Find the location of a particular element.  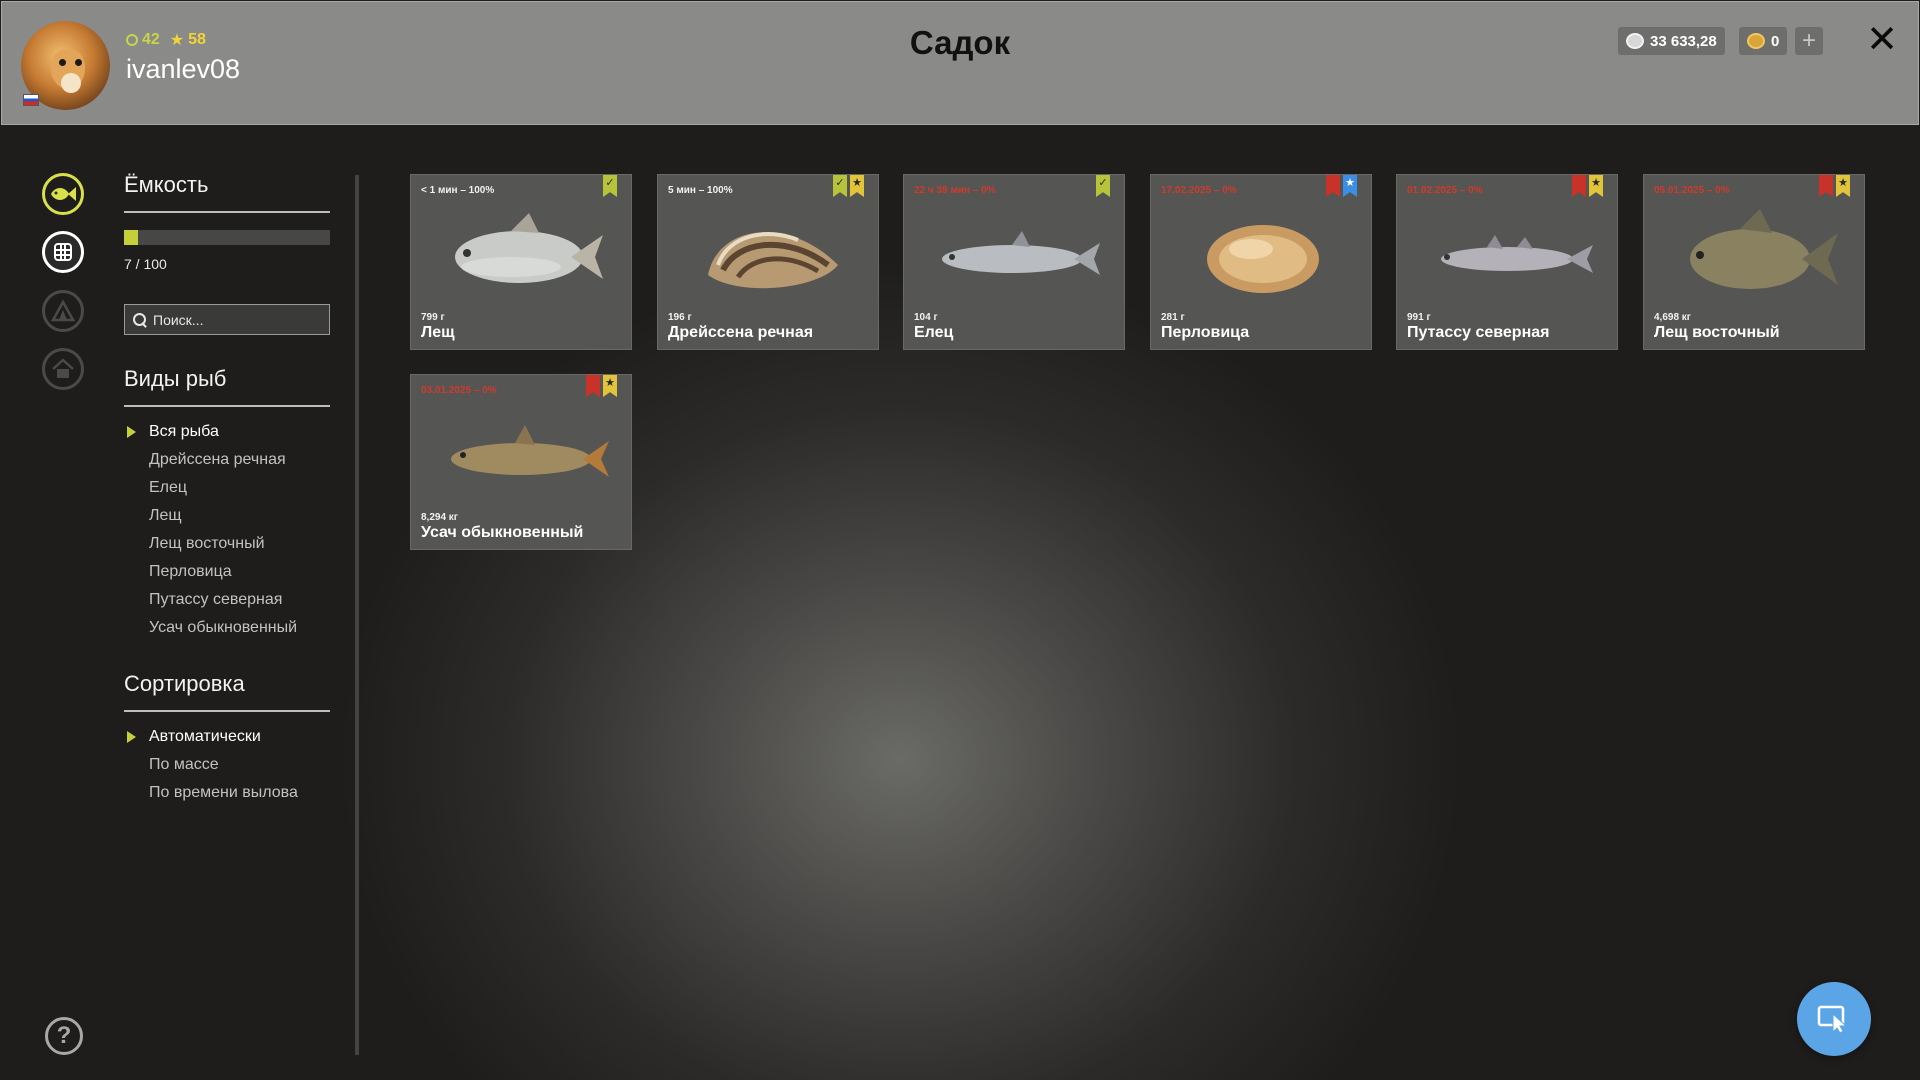

panel-divider is located at coordinates (357, 615).